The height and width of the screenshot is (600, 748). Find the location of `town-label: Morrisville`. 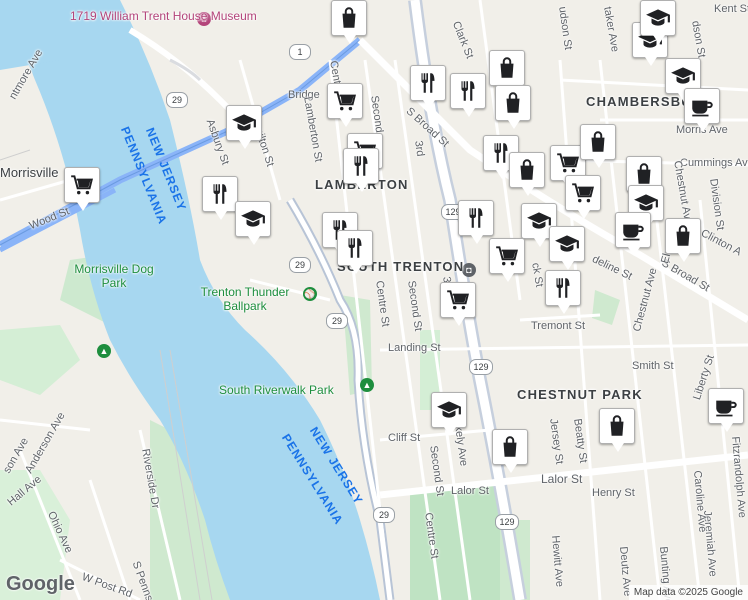

town-label: Morrisville is located at coordinates (29, 172).